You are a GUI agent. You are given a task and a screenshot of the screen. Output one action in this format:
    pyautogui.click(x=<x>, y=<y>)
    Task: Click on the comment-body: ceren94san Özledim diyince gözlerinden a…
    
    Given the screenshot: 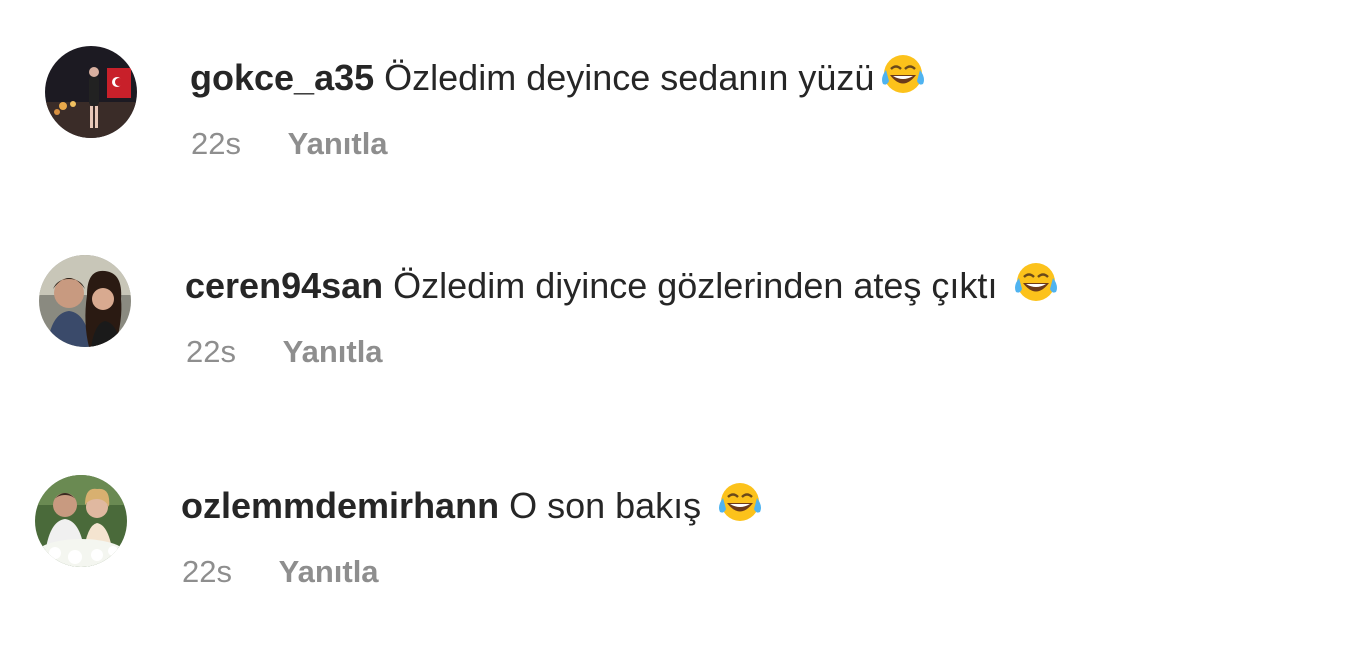 What is the action you would take?
    pyautogui.click(x=623, y=284)
    